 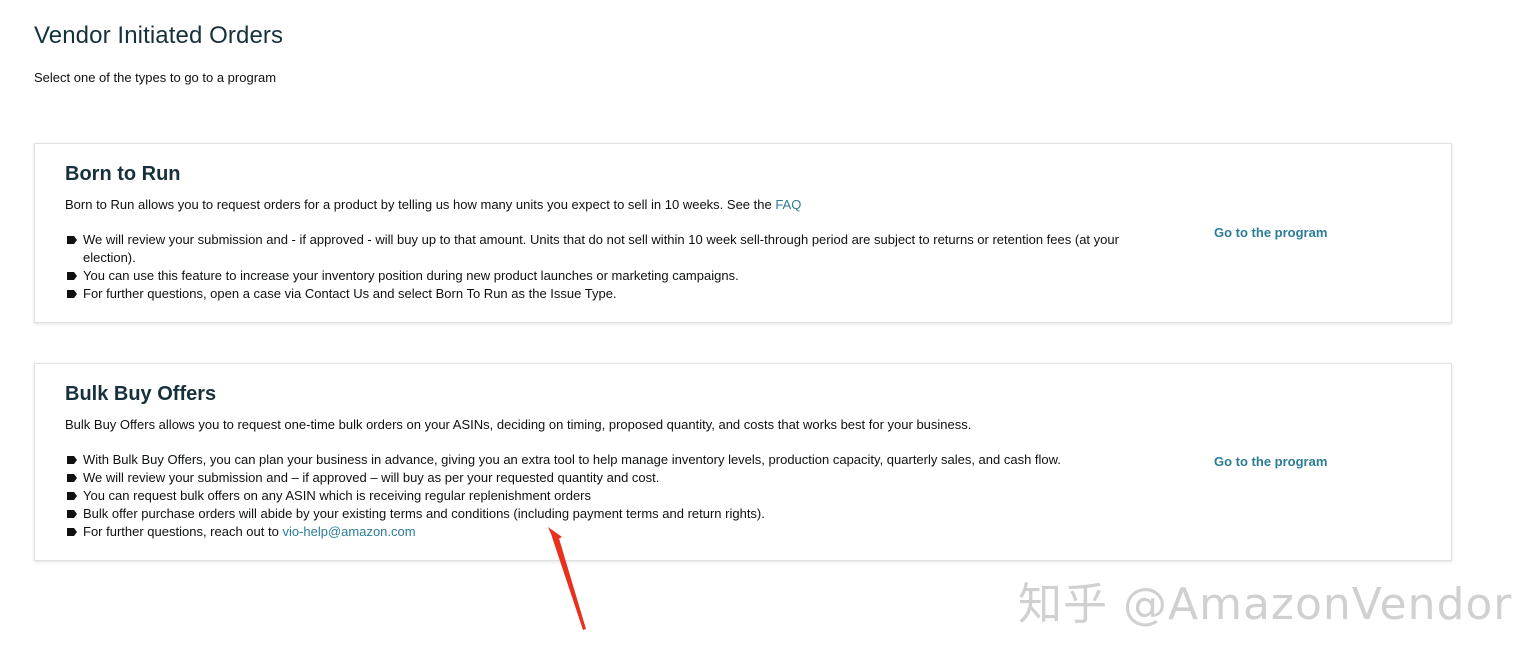 What do you see at coordinates (159, 35) in the screenshot?
I see `page-title: Vendor Initiated Orders` at bounding box center [159, 35].